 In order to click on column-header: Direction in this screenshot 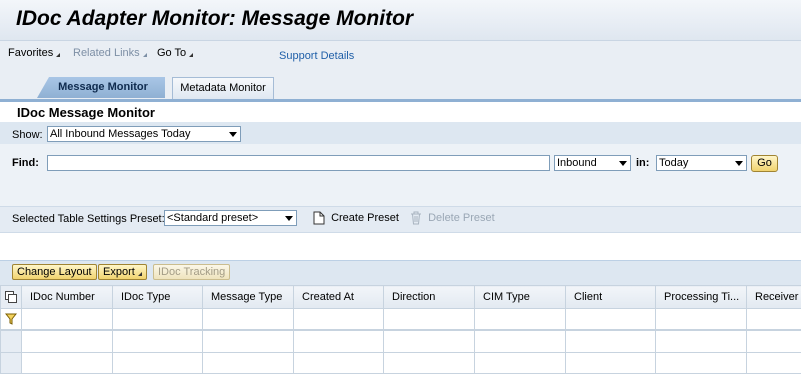, I will do `click(429, 297)`.